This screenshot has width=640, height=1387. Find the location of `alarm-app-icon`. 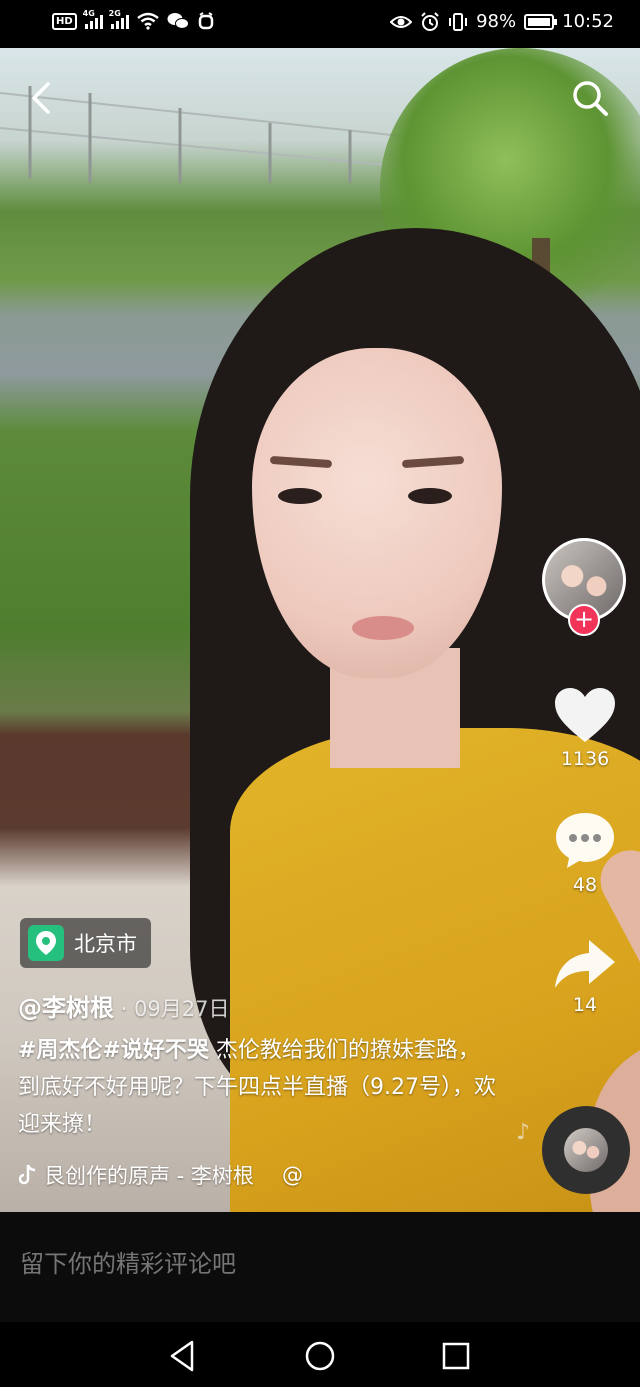

alarm-app-icon is located at coordinates (205, 21).